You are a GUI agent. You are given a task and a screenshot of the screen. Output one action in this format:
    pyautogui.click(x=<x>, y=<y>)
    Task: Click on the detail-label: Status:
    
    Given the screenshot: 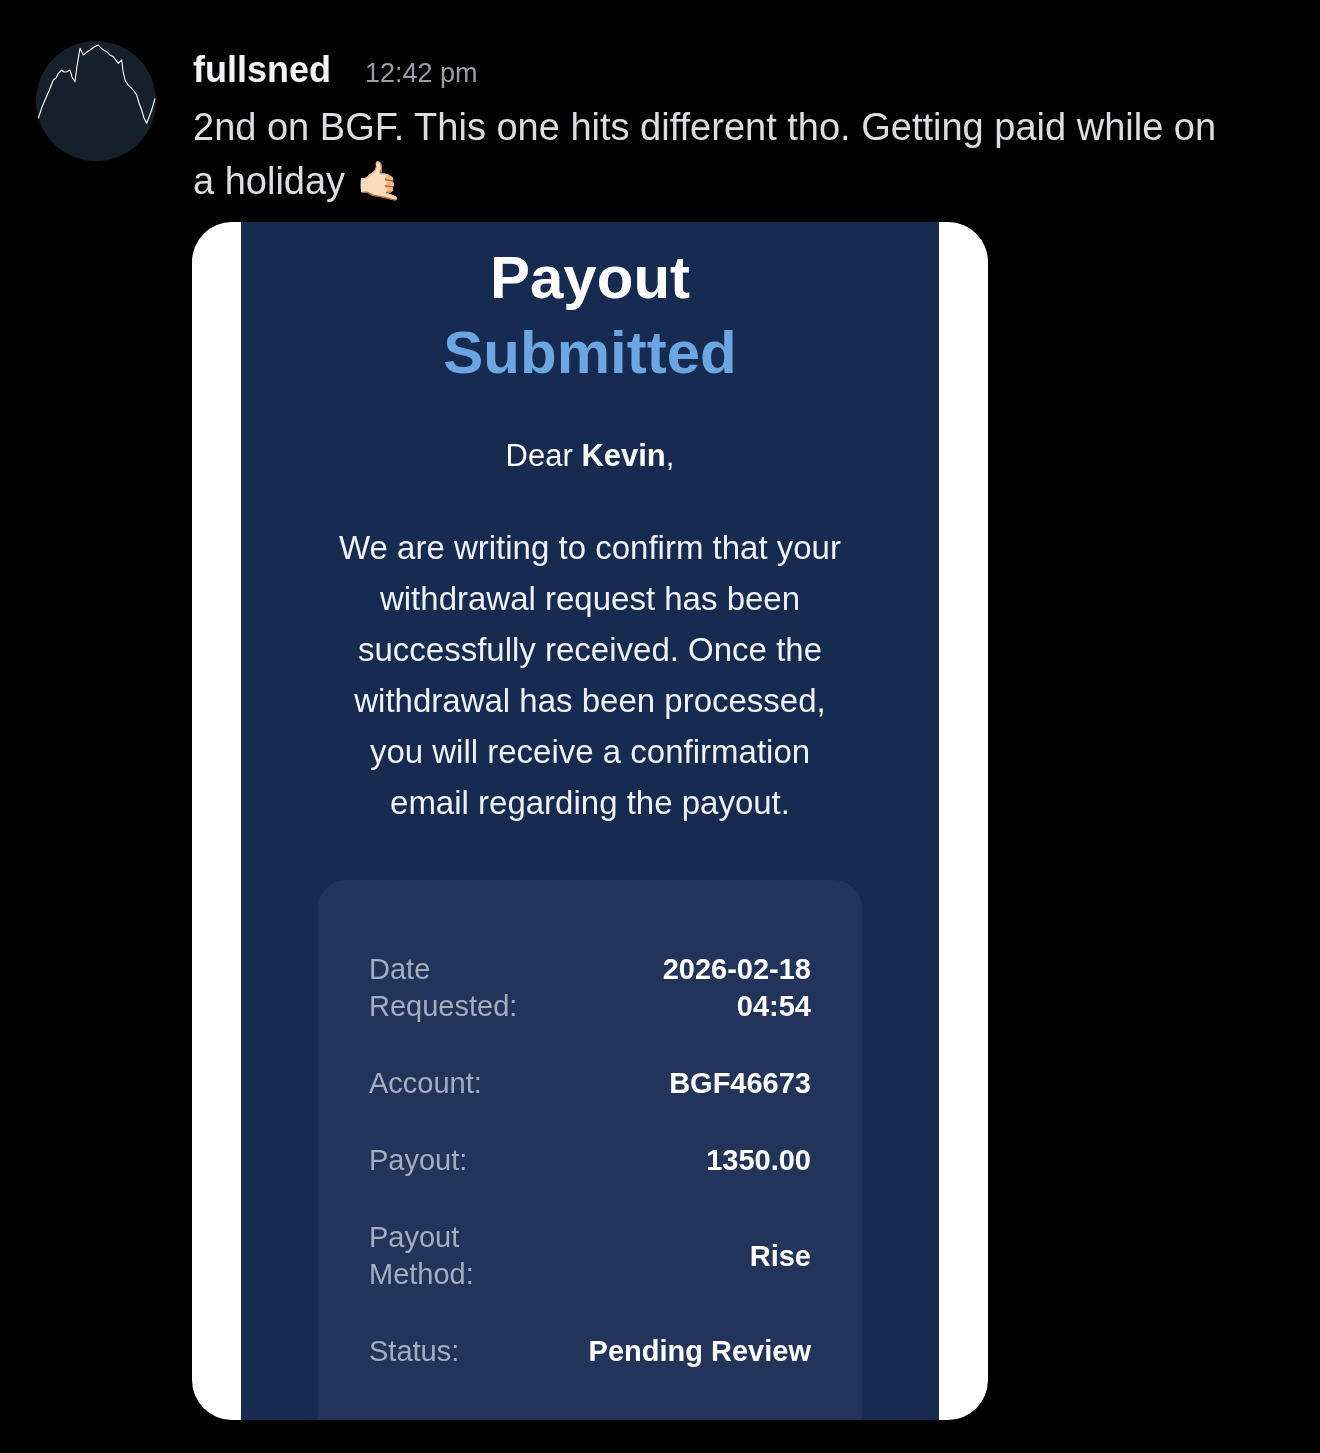 What is the action you would take?
    pyautogui.click(x=414, y=1351)
    